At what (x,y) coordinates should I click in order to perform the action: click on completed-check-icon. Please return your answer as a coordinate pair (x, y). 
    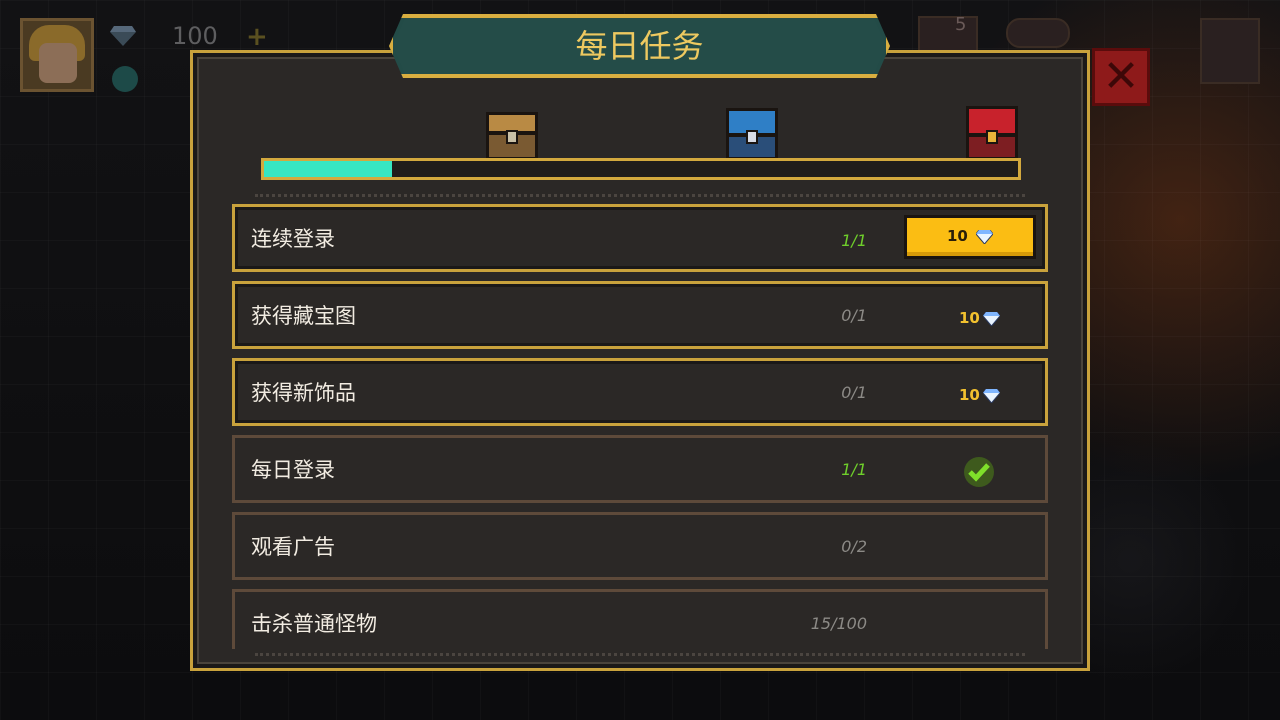
    Looking at the image, I should click on (979, 472).